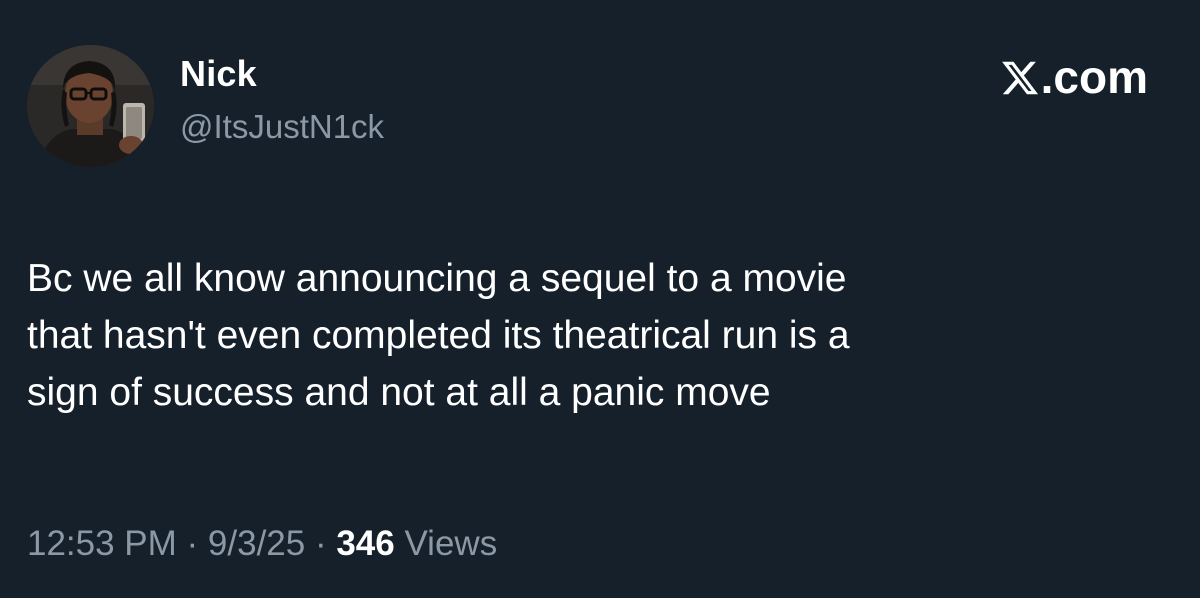 The image size is (1200, 598). What do you see at coordinates (1094, 77) in the screenshot?
I see `brand-suffix: .com` at bounding box center [1094, 77].